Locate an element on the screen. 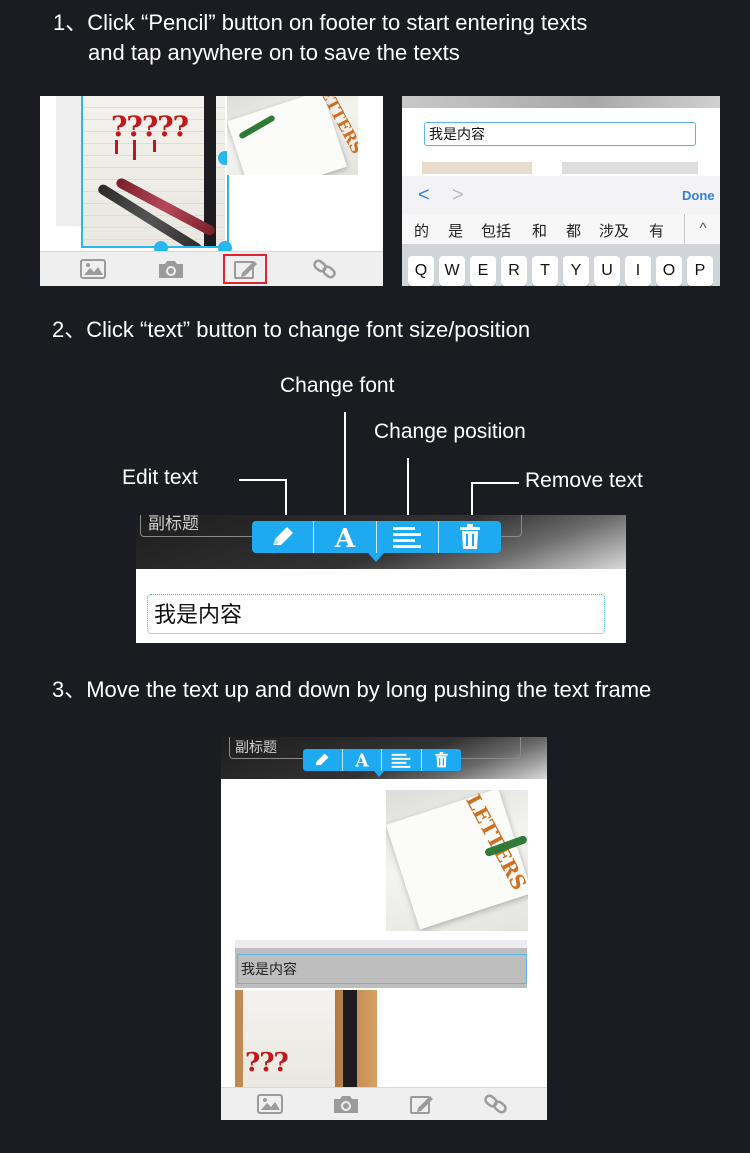 This screenshot has height=1153, width=750. candidate-3: 和 is located at coordinates (539, 230).